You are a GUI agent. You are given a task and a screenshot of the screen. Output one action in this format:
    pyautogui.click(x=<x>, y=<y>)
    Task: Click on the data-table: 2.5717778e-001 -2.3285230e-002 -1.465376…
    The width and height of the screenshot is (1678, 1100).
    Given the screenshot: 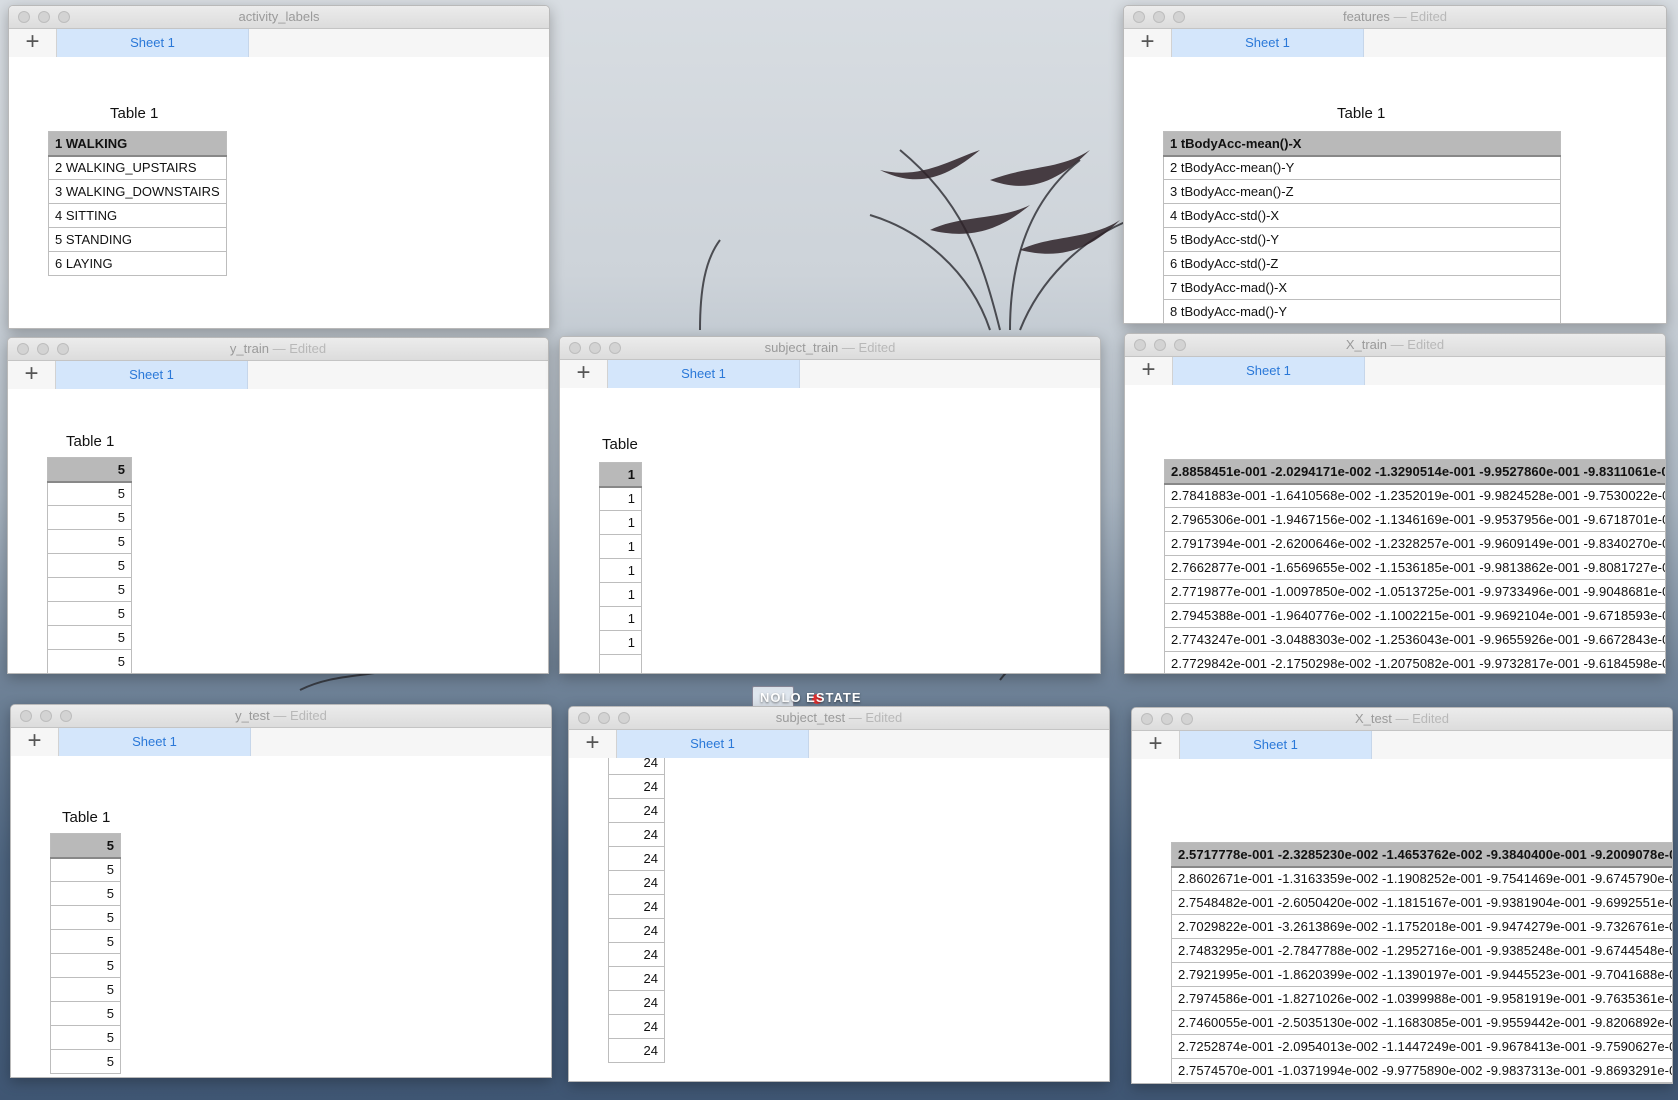 What is the action you would take?
    pyautogui.click(x=1421, y=962)
    